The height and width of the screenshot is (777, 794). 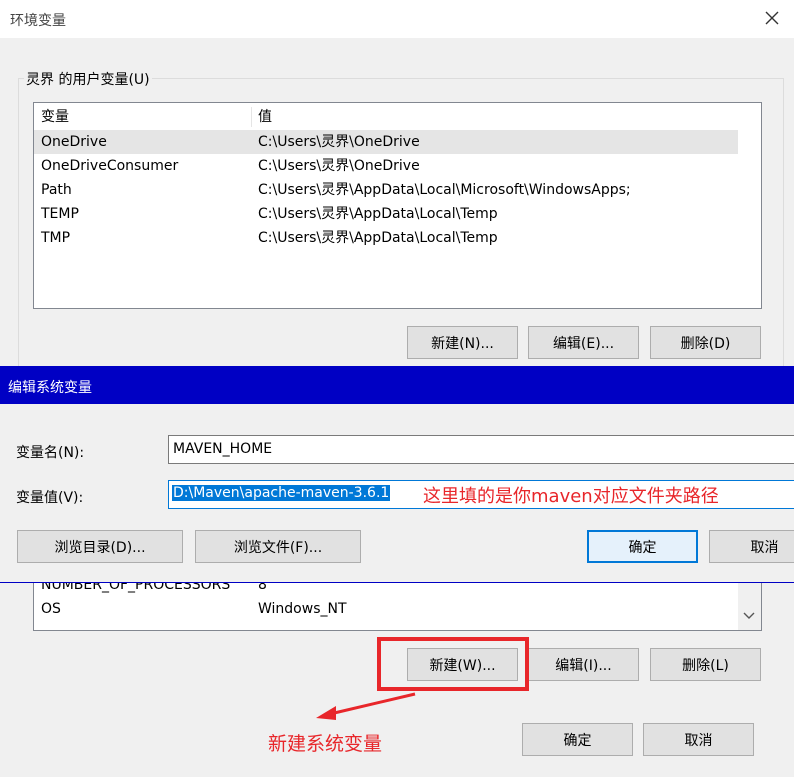 I want to click on column-header-value: 值, so click(x=265, y=117).